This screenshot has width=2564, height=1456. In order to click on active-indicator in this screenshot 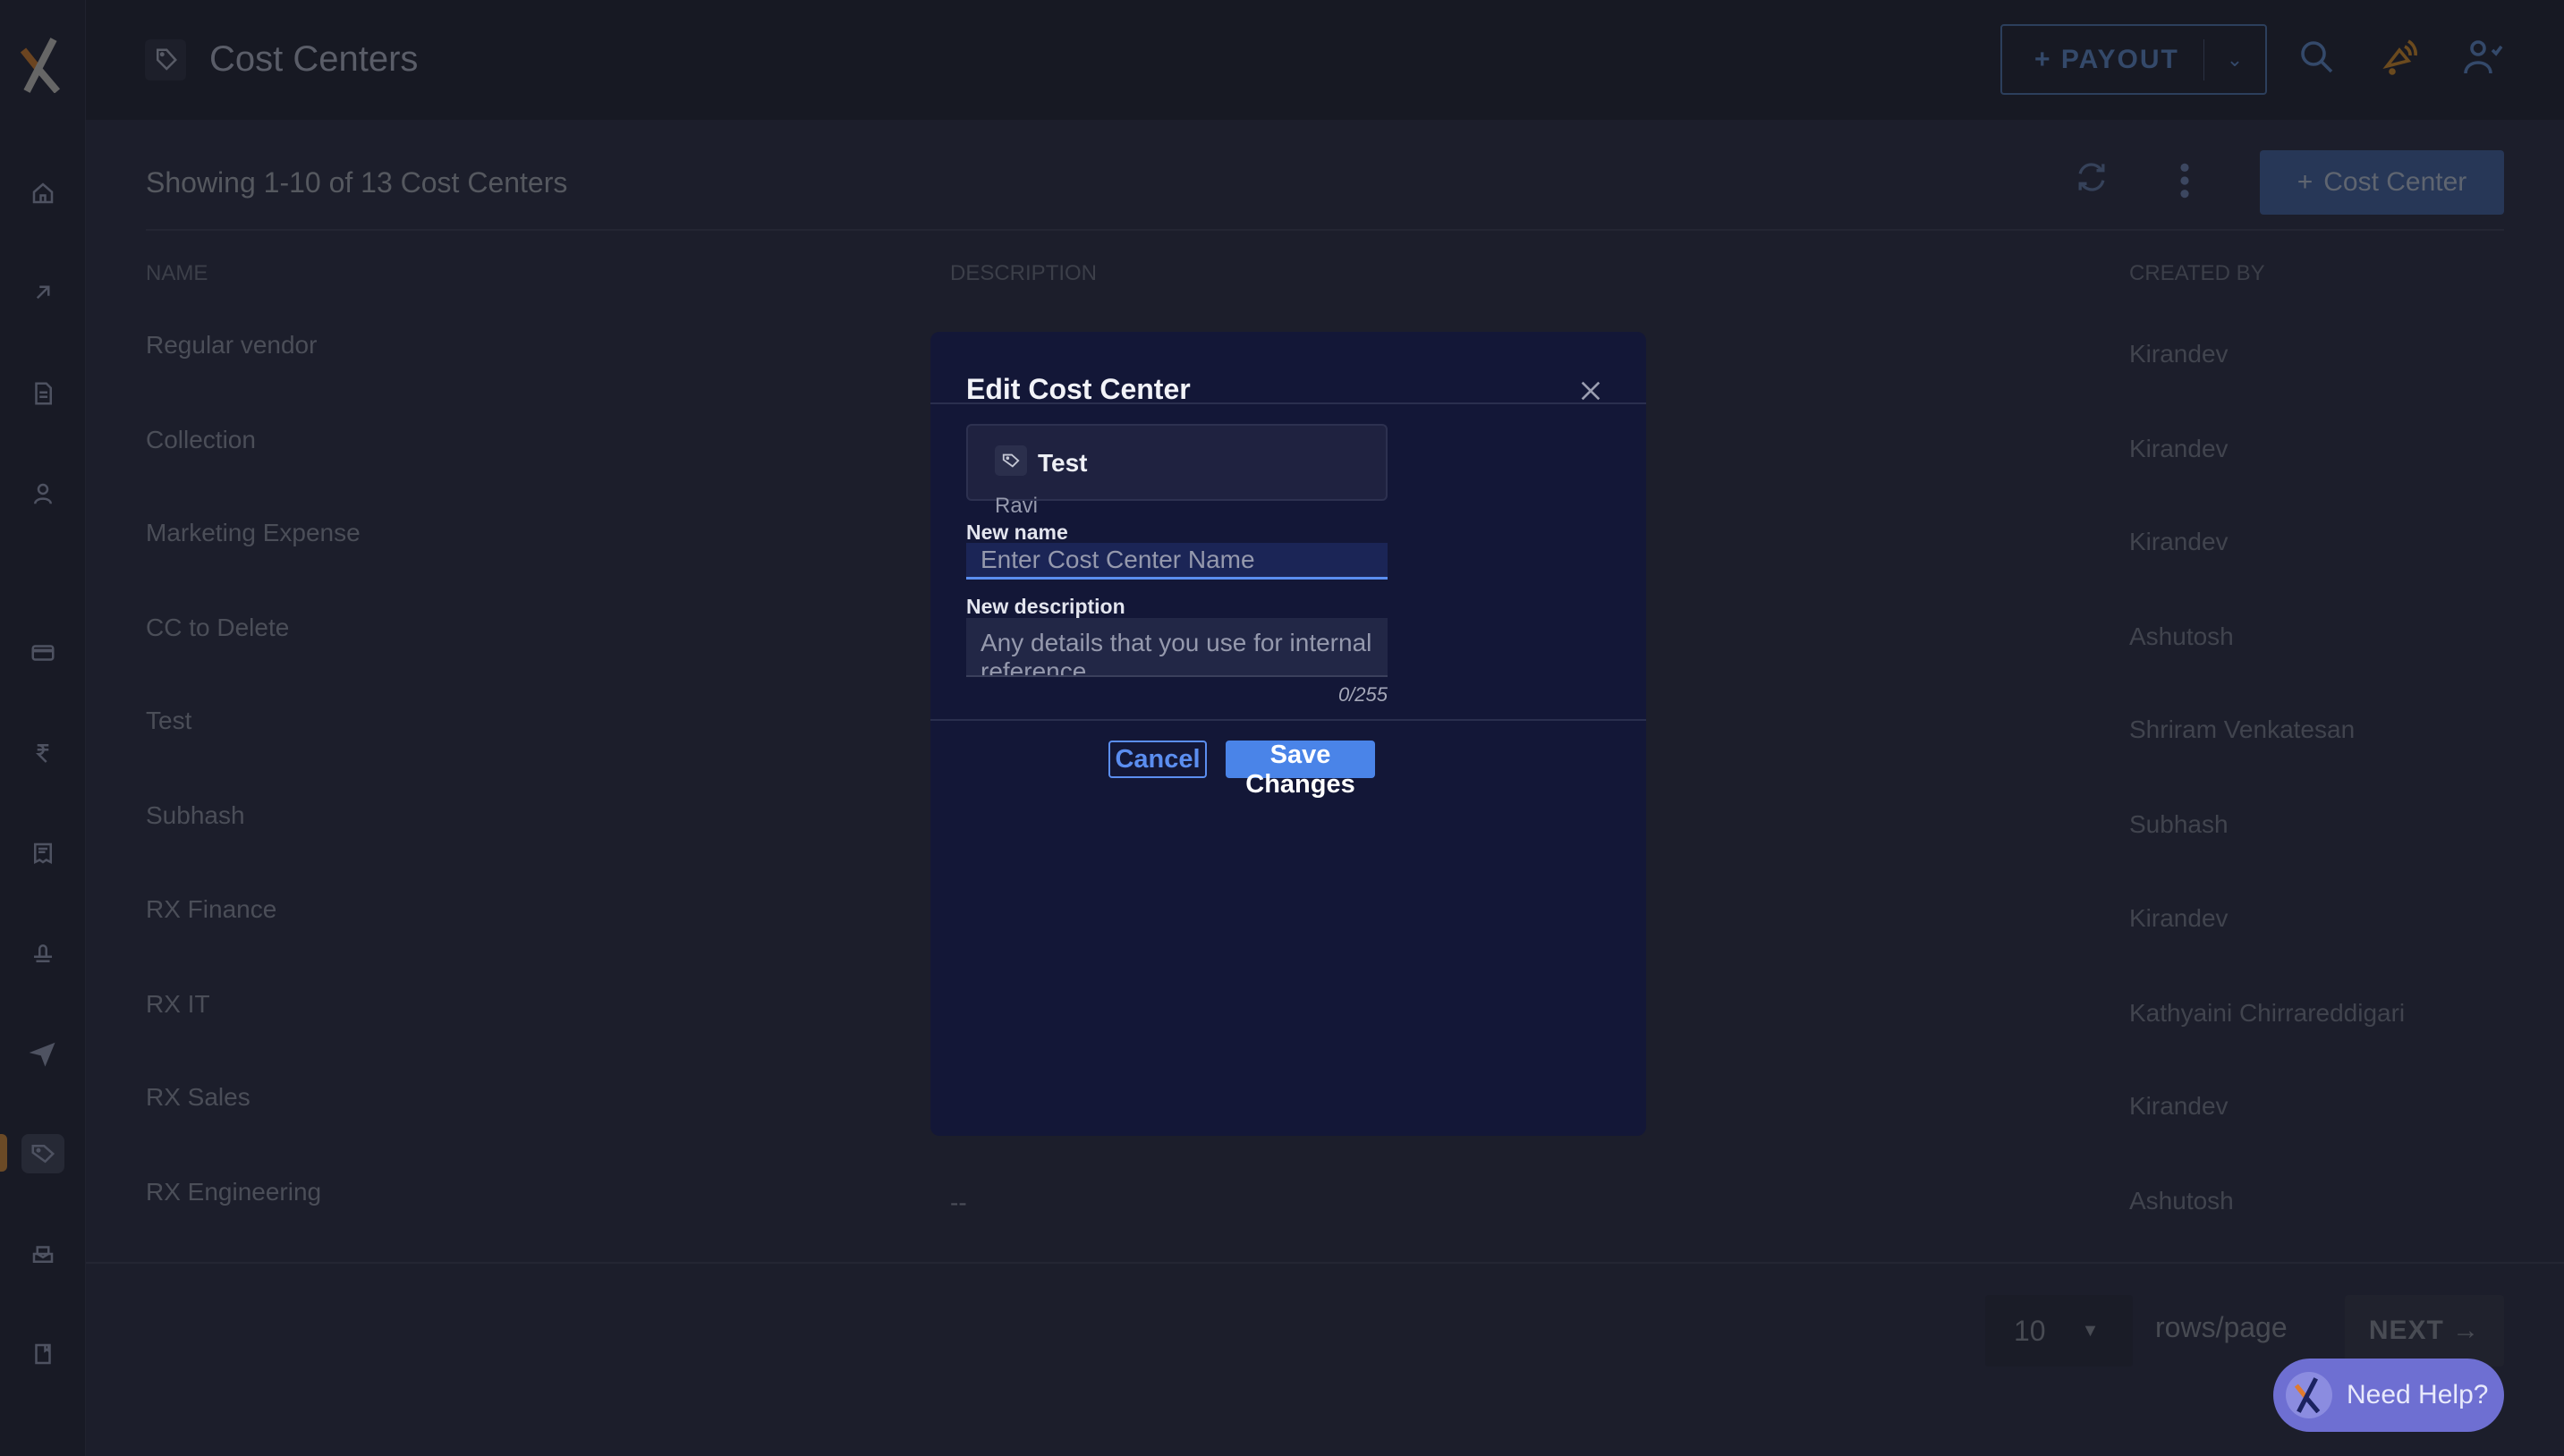, I will do `click(3, 1153)`.